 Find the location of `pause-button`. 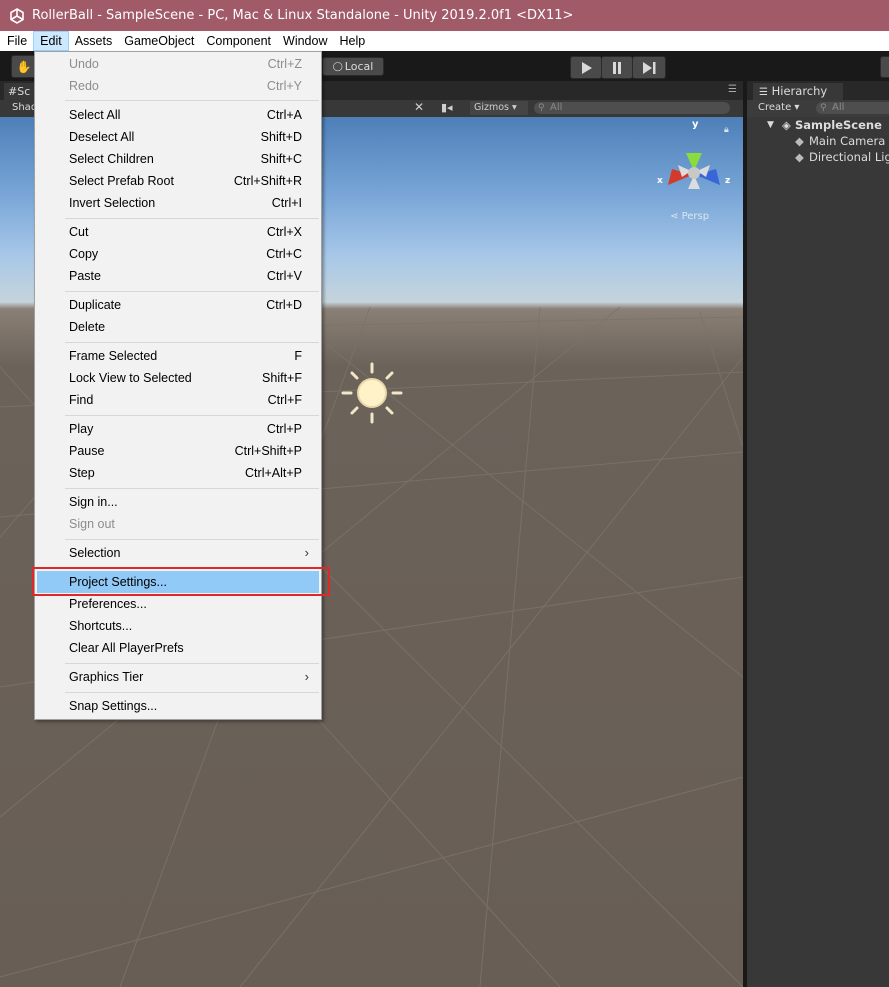

pause-button is located at coordinates (617, 67).